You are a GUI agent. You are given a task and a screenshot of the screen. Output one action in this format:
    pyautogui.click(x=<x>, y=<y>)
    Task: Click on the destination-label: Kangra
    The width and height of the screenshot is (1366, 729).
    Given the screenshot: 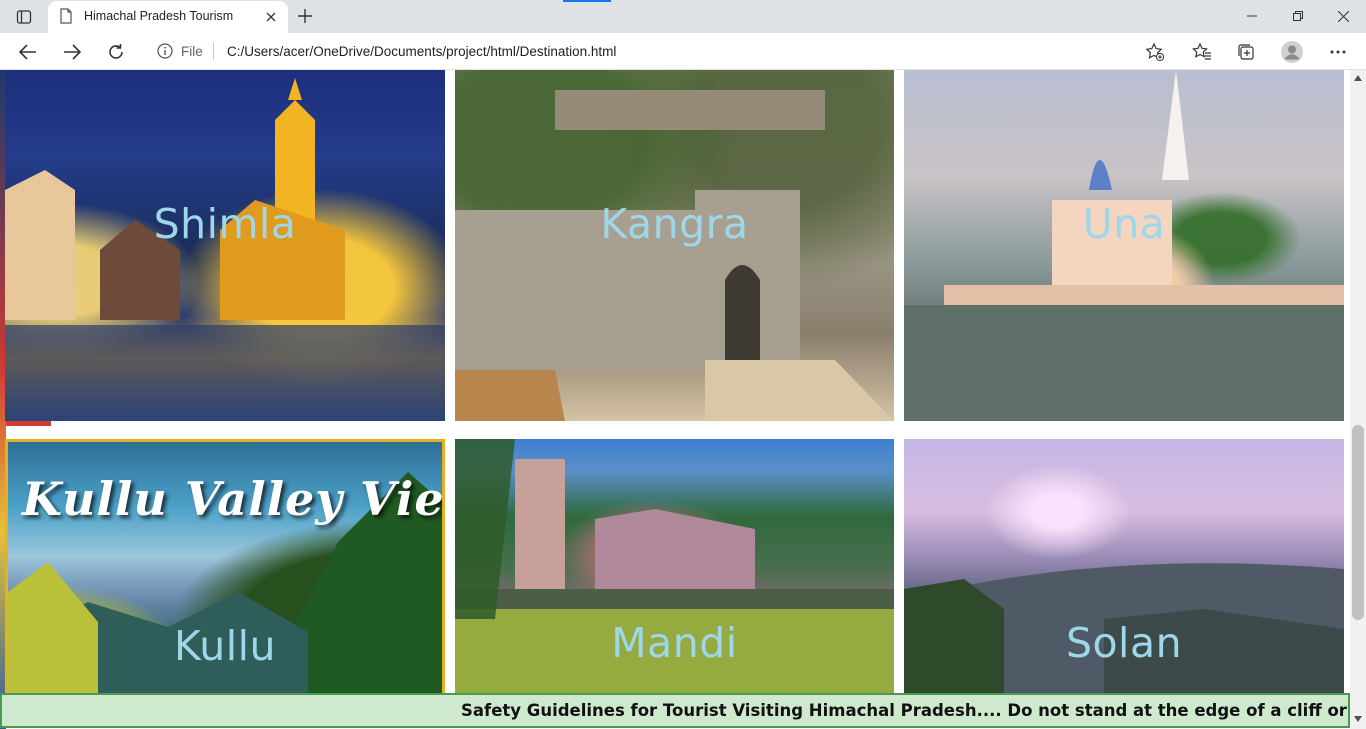 What is the action you would take?
    pyautogui.click(x=674, y=224)
    